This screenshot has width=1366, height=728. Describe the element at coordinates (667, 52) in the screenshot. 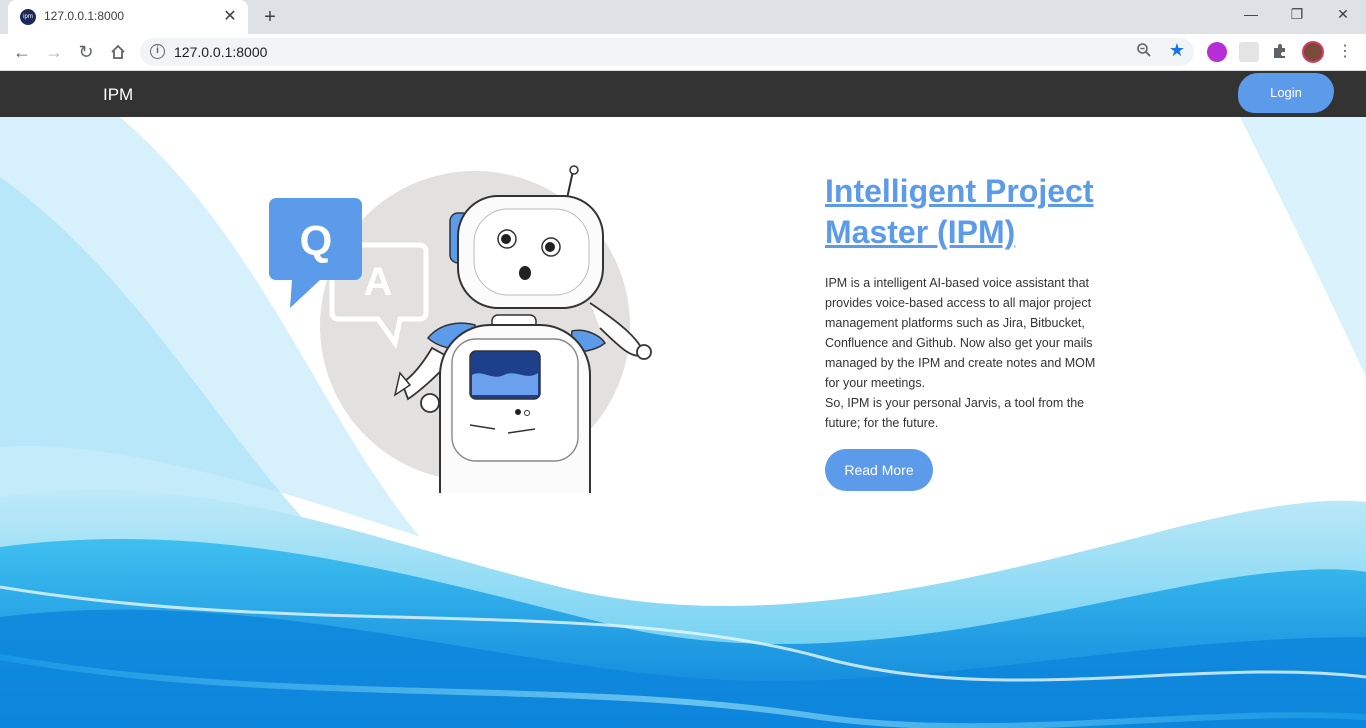

I see `address-bar: i 127.0.0.1:8000 ★` at that location.